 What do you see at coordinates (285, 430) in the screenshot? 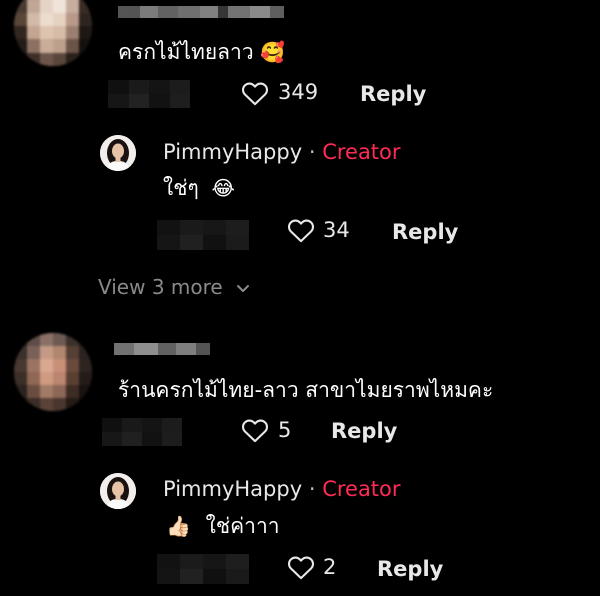
I see `like-count: 5` at bounding box center [285, 430].